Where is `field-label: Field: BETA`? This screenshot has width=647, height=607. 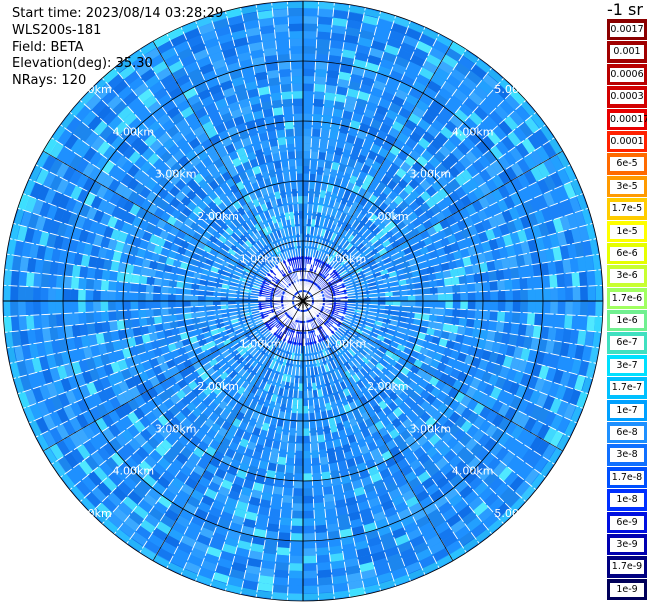
field-label: Field: BETA is located at coordinates (48, 47).